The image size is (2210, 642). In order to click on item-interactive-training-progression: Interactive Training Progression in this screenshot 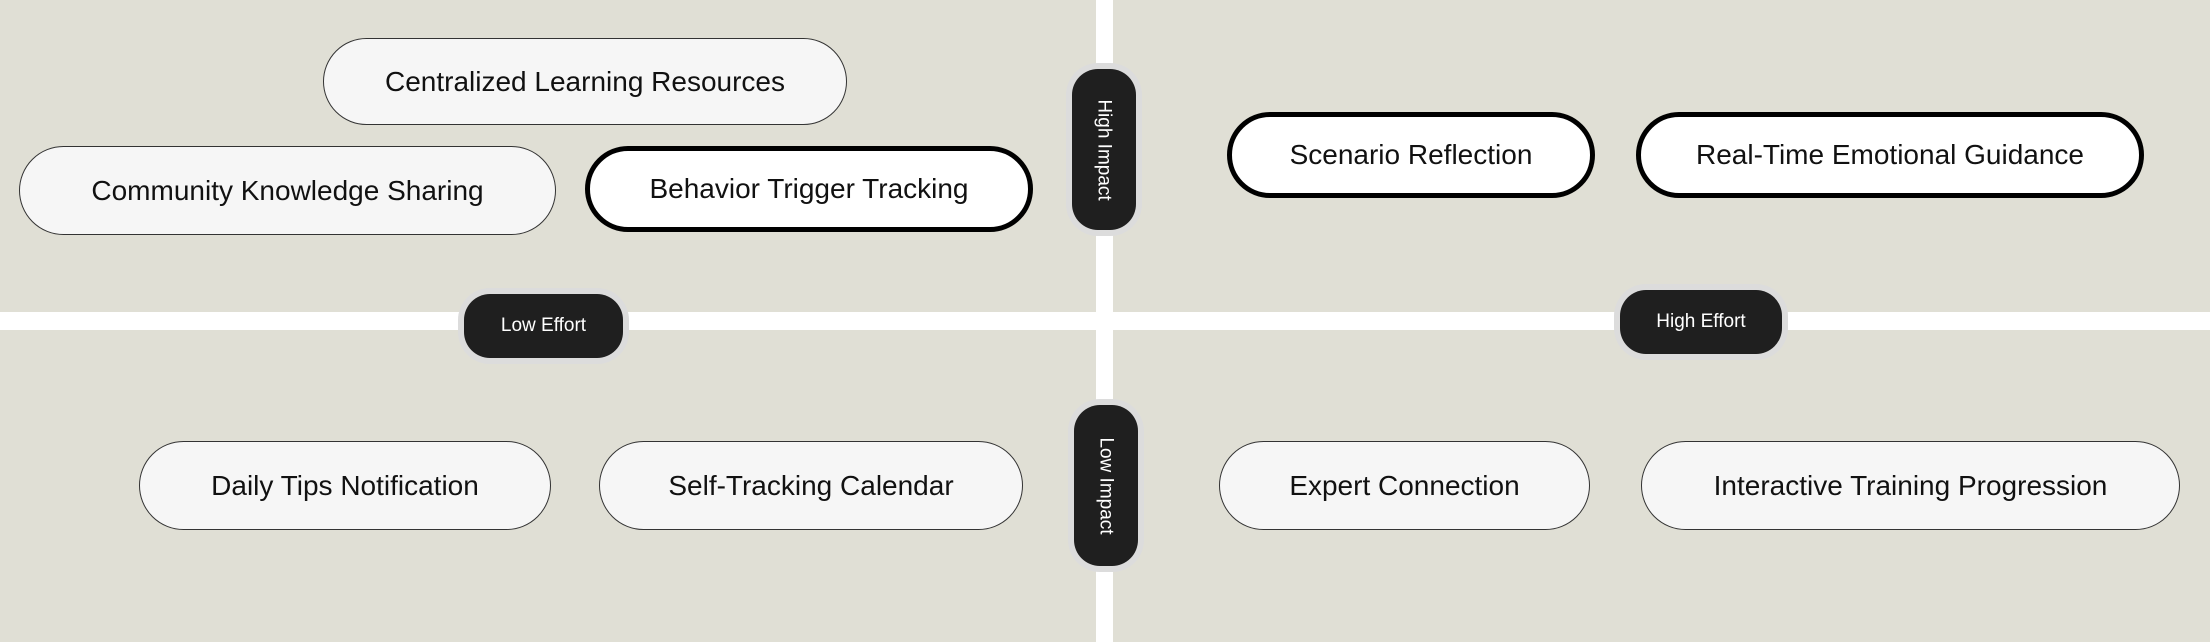, I will do `click(1910, 485)`.